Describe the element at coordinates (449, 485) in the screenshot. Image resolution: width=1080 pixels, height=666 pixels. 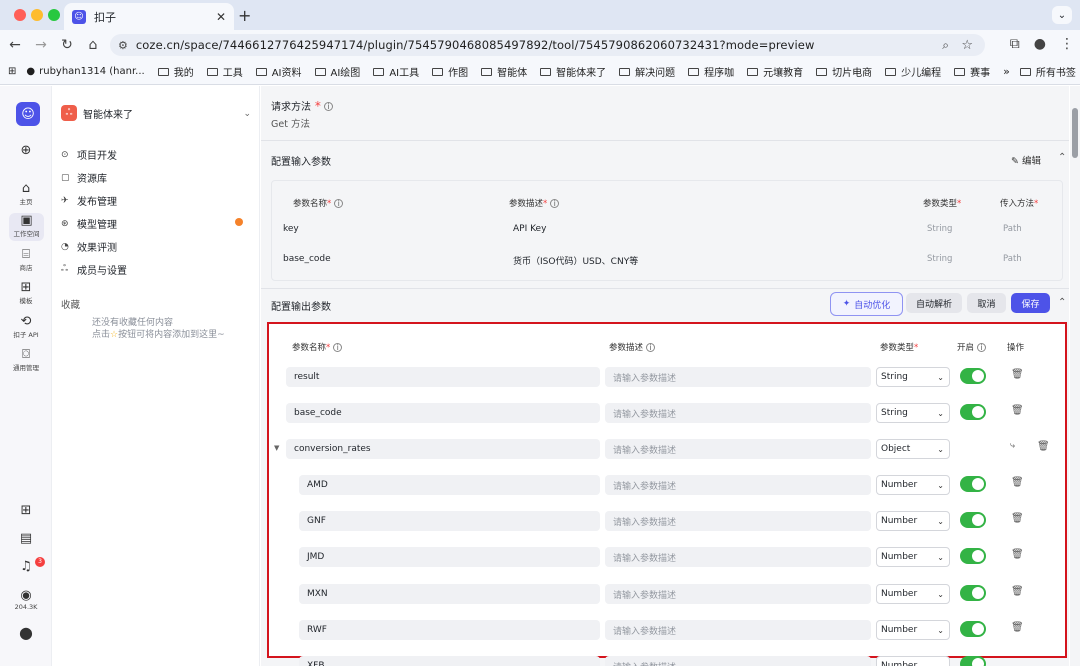
I see `param-name-input: AMD` at that location.